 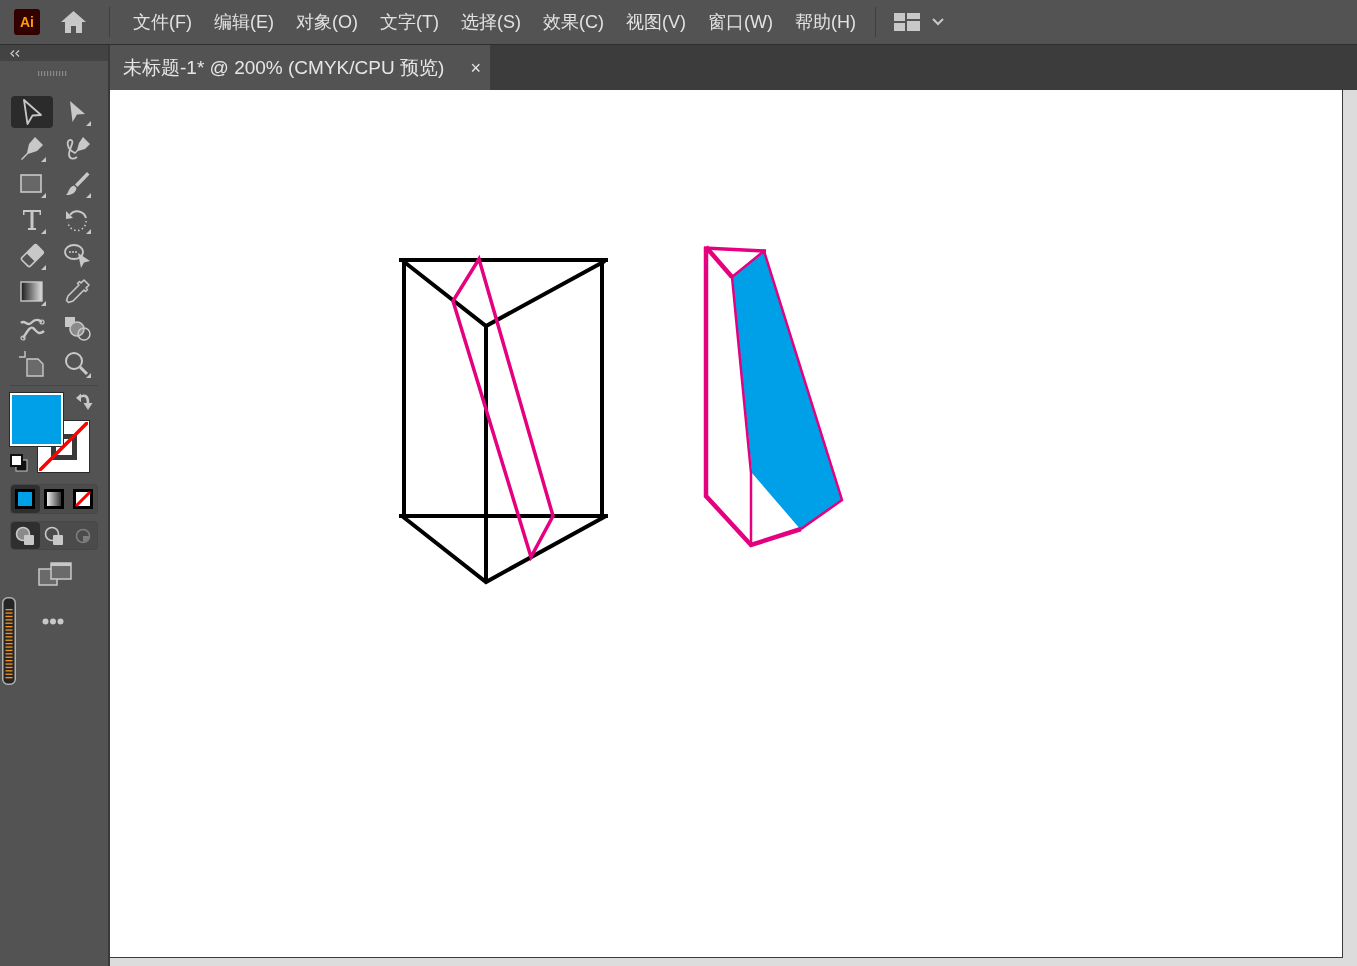 What do you see at coordinates (9, 641) in the screenshot?
I see `striped-handle-icon` at bounding box center [9, 641].